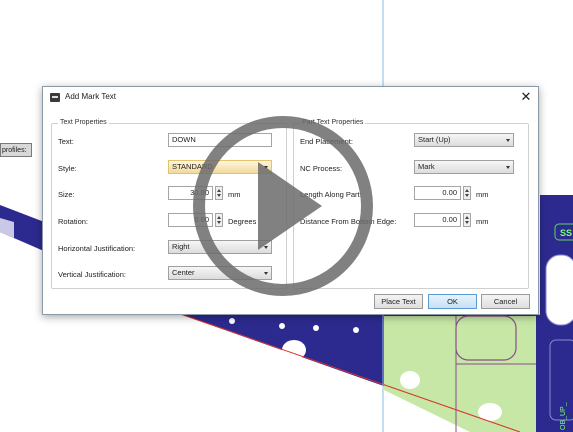 The height and width of the screenshot is (432, 573). What do you see at coordinates (348, 221) in the screenshot?
I see `distance-bottom-edge-label: Distance From Bottom Edge:` at bounding box center [348, 221].